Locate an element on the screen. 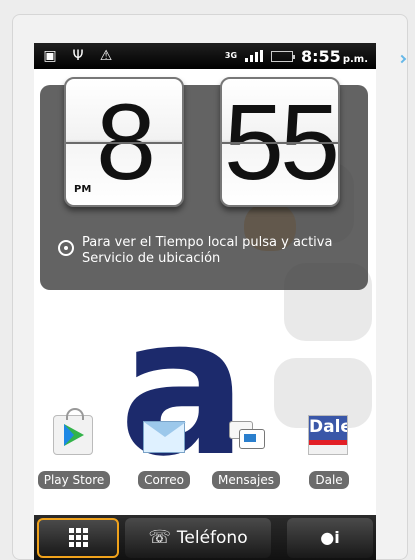  location-icon is located at coordinates (66, 248).